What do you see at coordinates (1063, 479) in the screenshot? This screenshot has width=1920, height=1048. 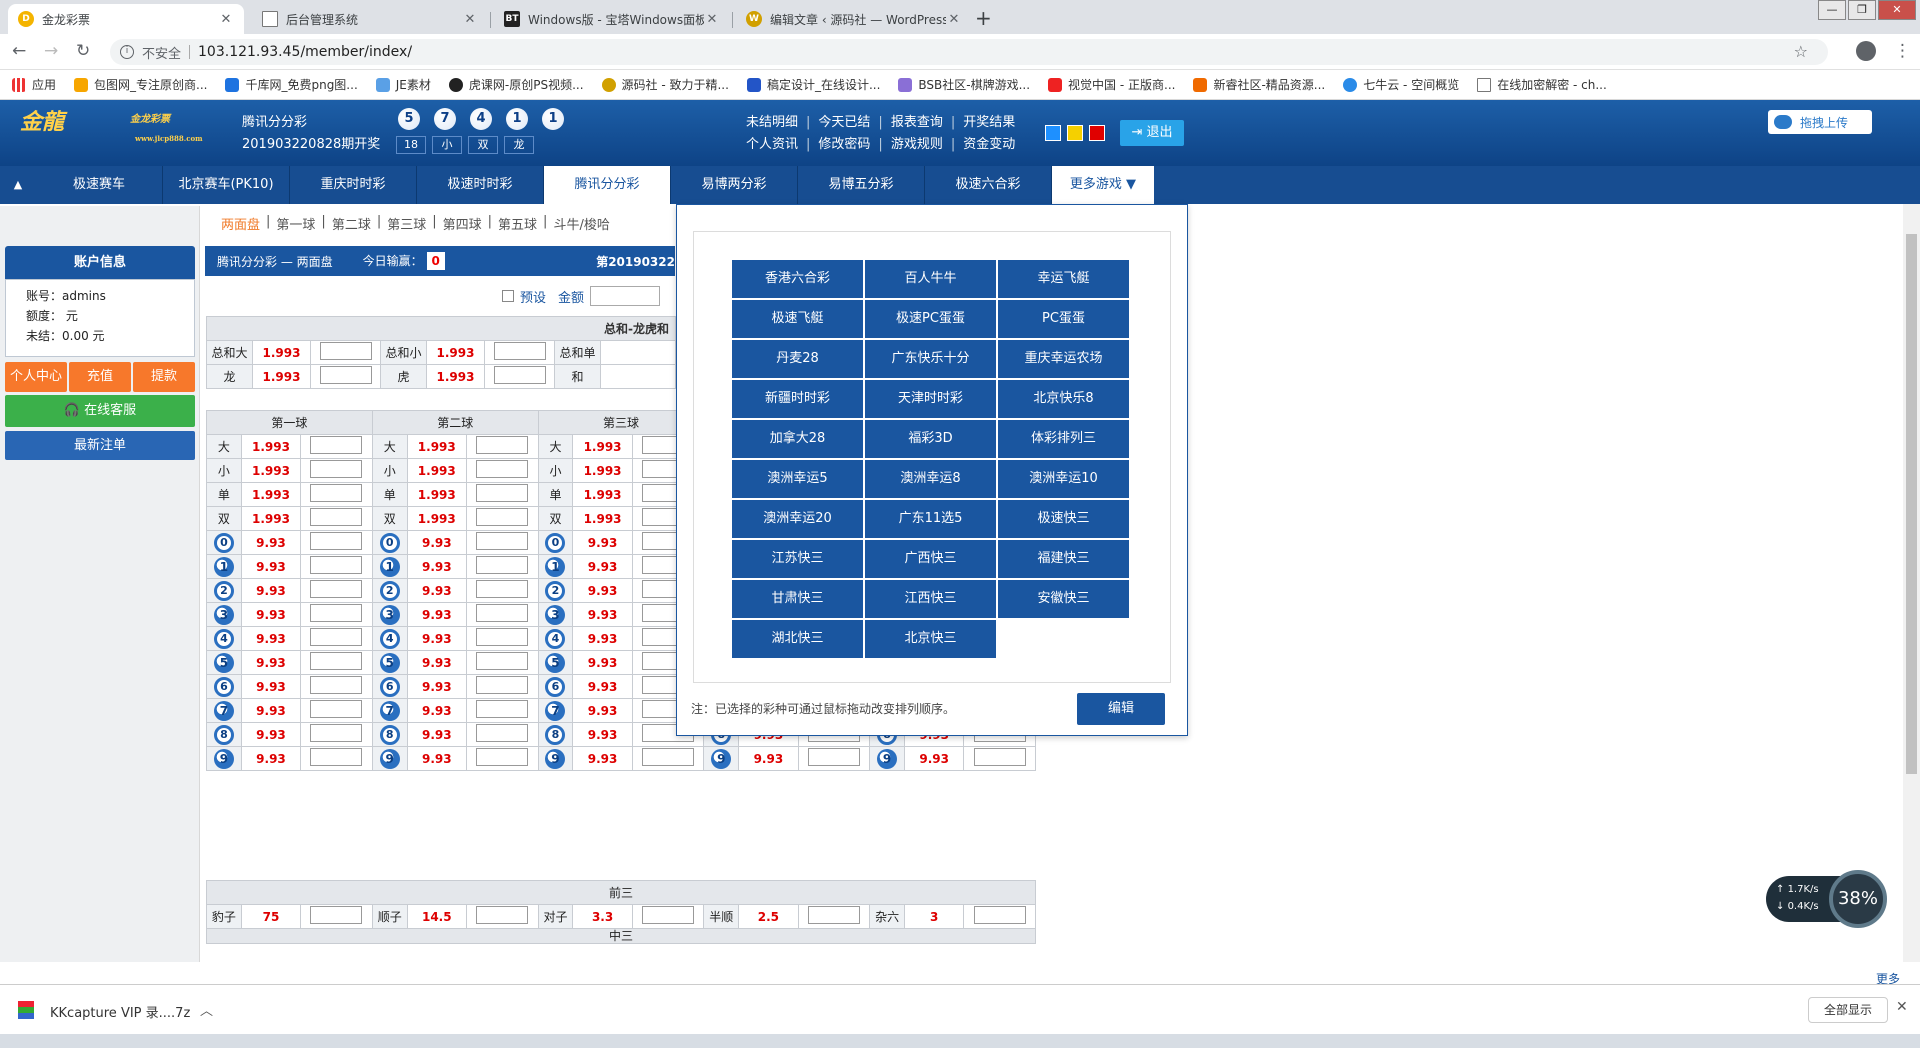 I see `game-button: 澳洲幸运10` at bounding box center [1063, 479].